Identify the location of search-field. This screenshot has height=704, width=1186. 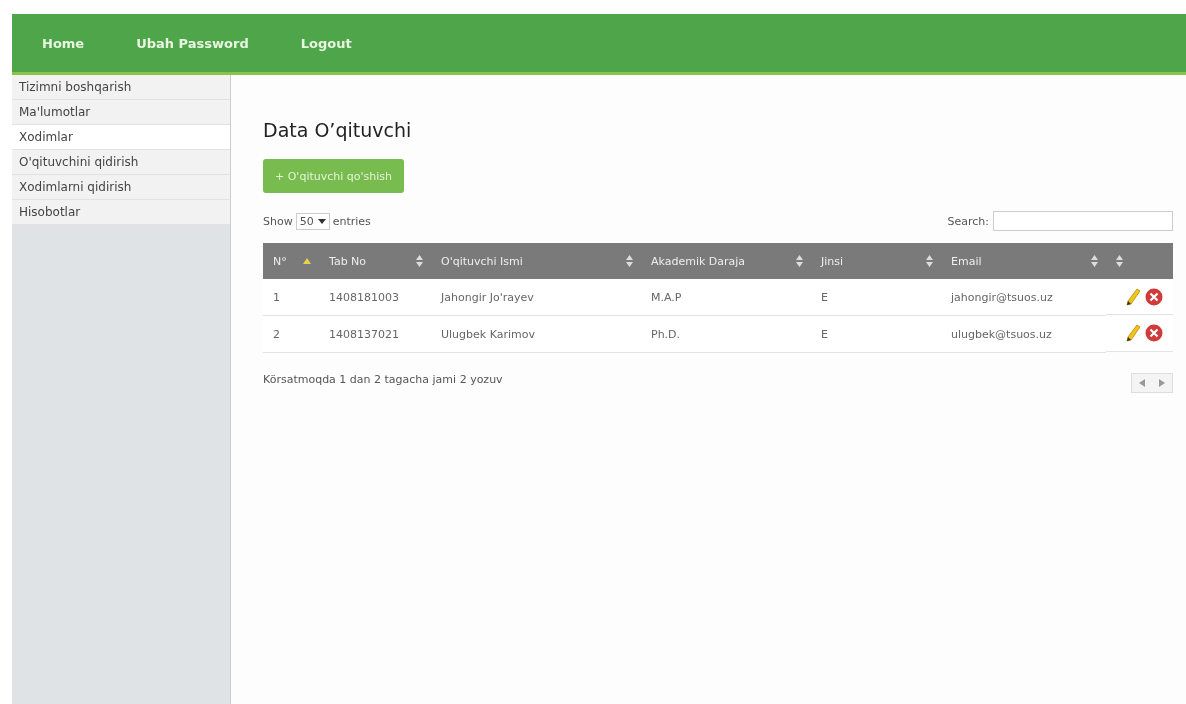
(1083, 221).